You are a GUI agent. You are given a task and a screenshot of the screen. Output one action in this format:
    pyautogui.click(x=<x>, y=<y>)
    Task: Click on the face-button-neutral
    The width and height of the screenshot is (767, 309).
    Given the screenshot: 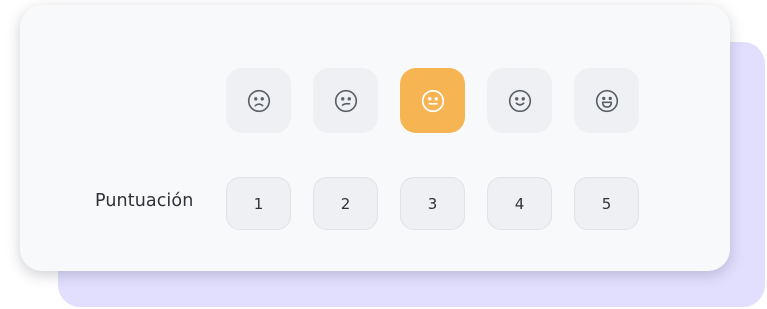 What is the action you would take?
    pyautogui.click(x=432, y=100)
    